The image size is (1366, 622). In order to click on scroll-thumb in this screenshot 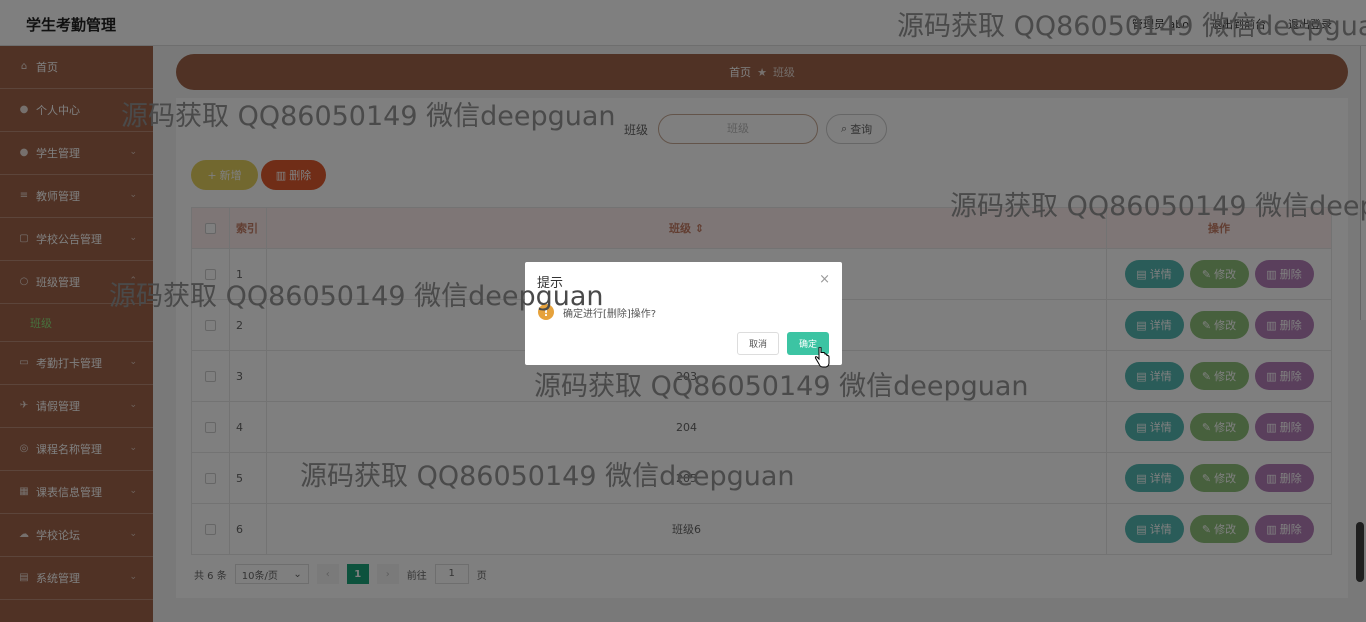, I will do `click(1360, 552)`.